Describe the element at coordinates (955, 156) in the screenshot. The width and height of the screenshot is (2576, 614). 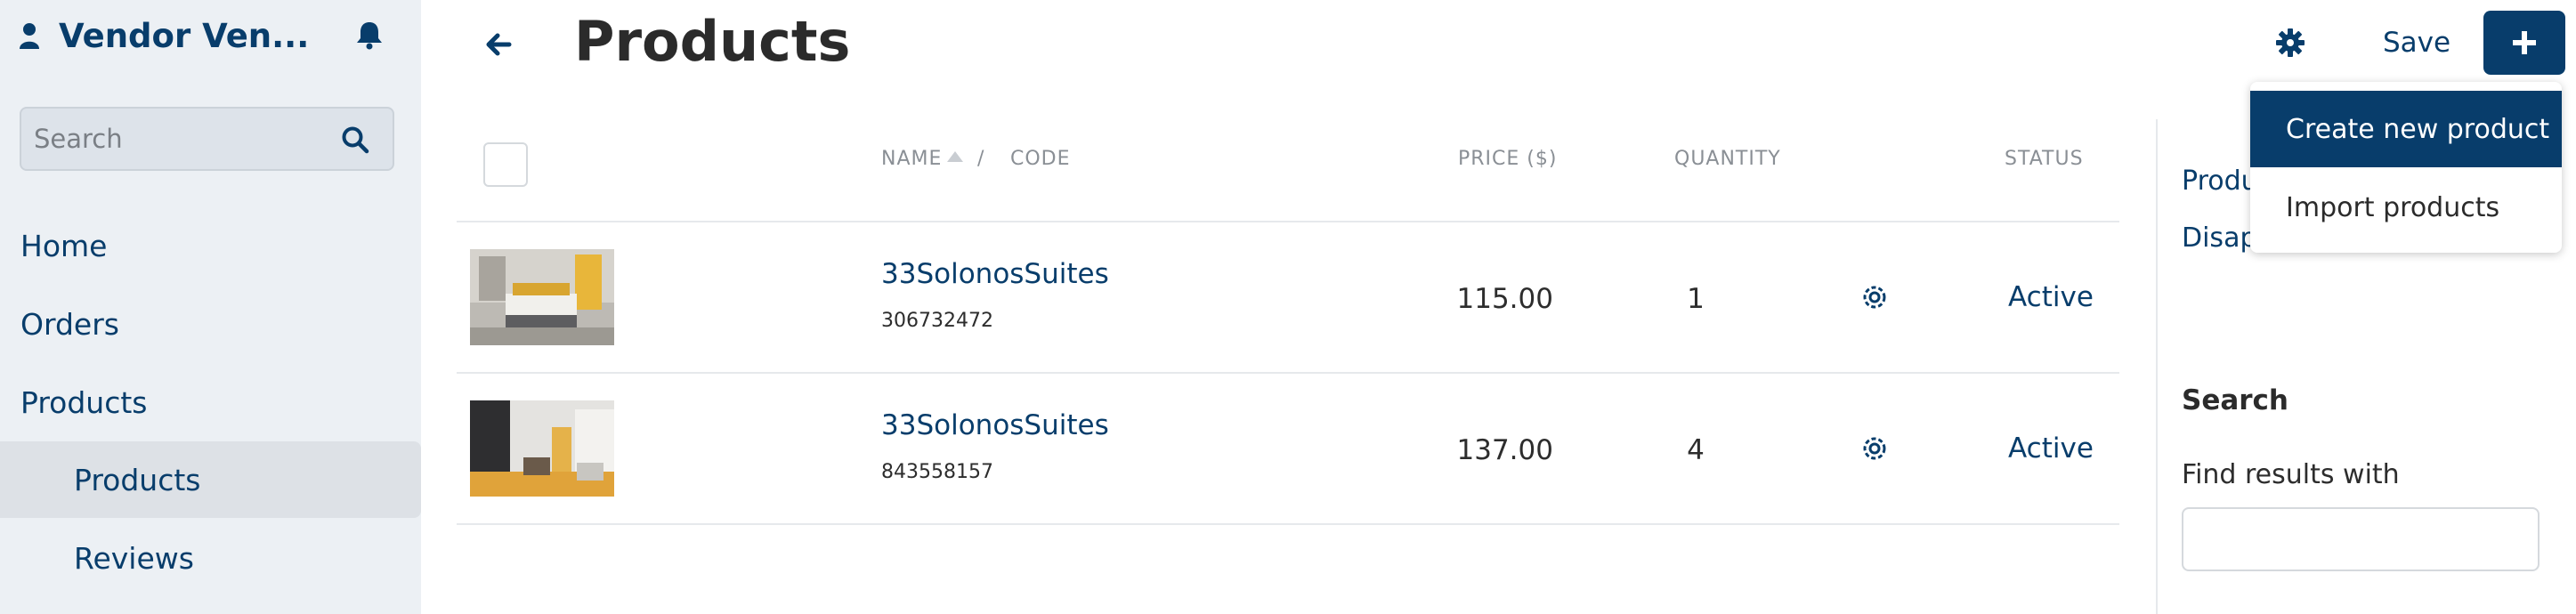
I see `sort-asc-icon` at that location.